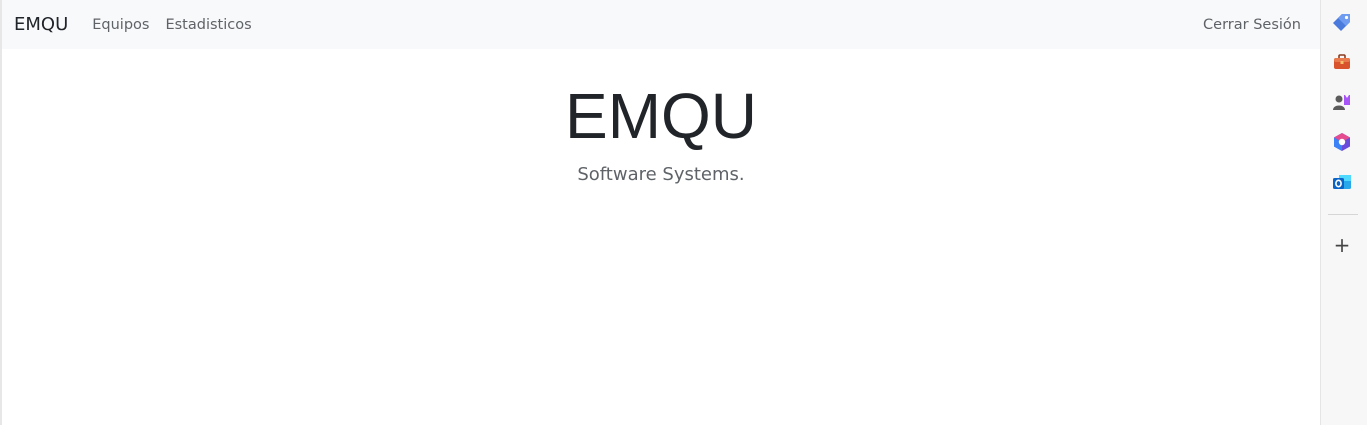 Image resolution: width=1367 pixels, height=425 pixels. What do you see at coordinates (120, 25) in the screenshot?
I see `nav-link-equipos: Equipos` at bounding box center [120, 25].